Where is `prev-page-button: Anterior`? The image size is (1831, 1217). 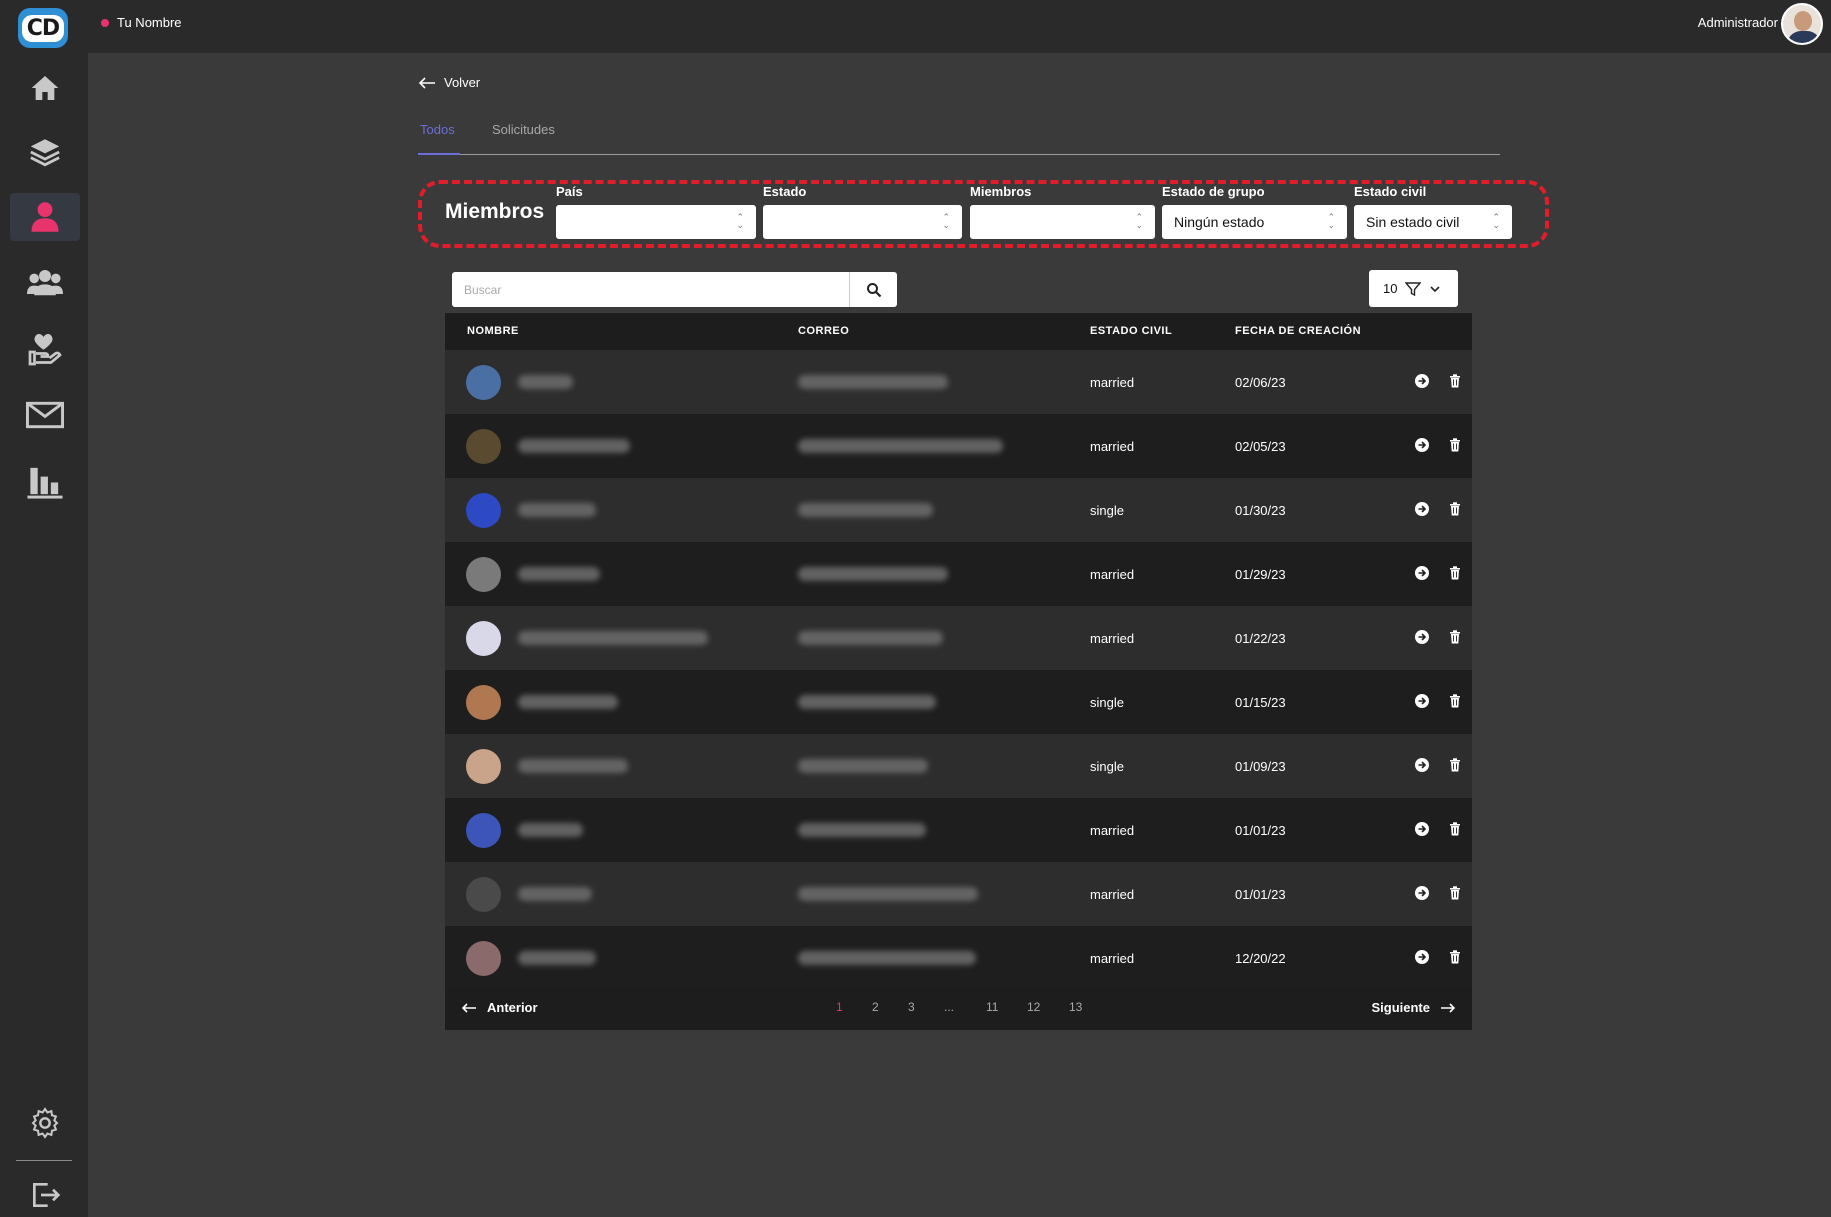 prev-page-button: Anterior is located at coordinates (499, 1007).